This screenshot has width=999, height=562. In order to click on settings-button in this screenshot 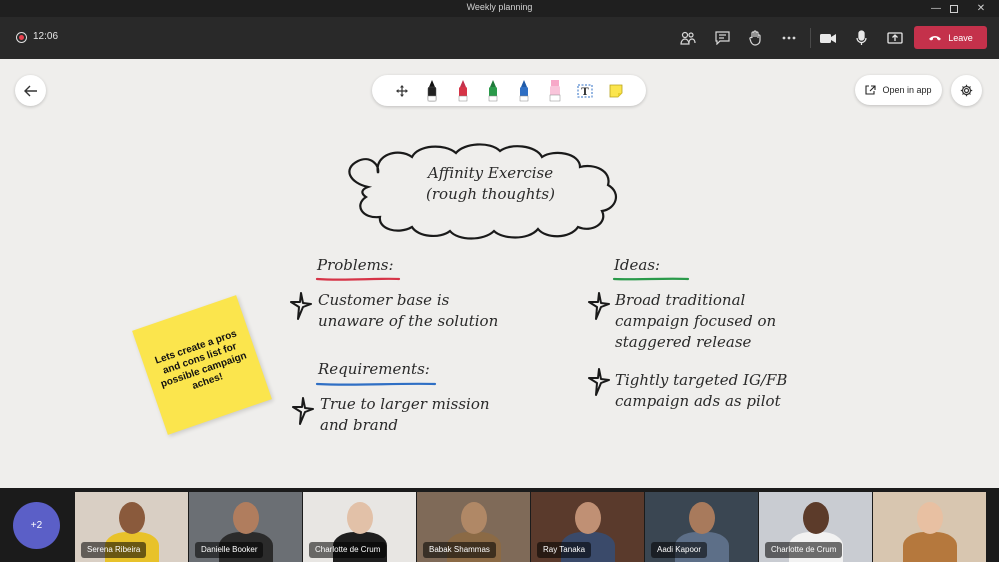, I will do `click(966, 90)`.